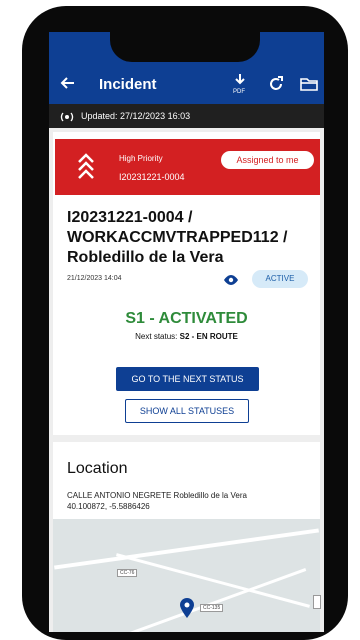  I want to click on current-status: S1 - ACTIVATED, so click(186, 318).